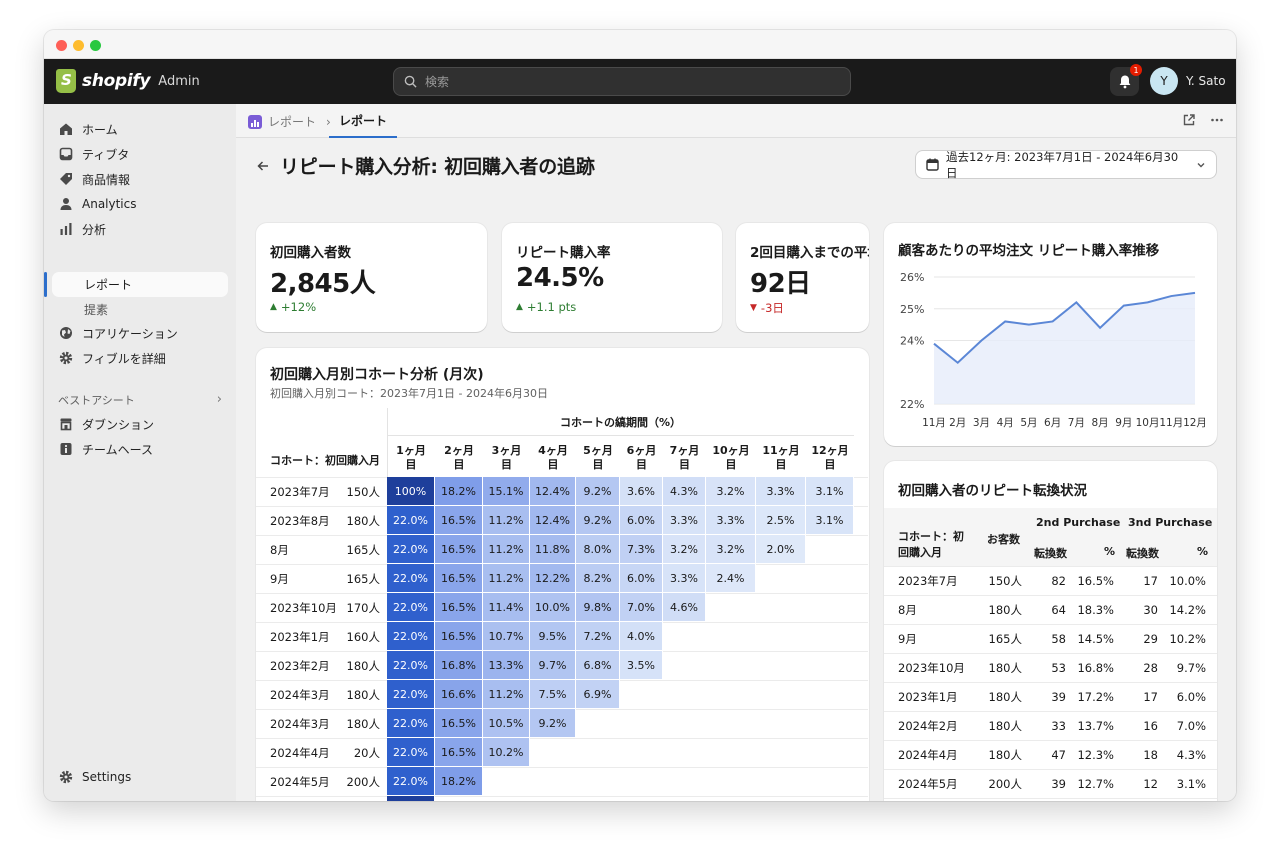 Image resolution: width=1280 pixels, height=859 pixels. I want to click on sidebar-item-suggestions: 提素, so click(96, 309).